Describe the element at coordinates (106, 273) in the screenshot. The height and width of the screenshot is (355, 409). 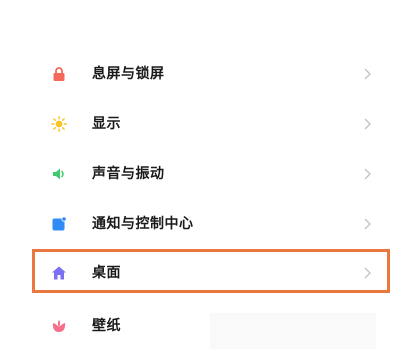
I see `settings-item-label: 桌面` at that location.